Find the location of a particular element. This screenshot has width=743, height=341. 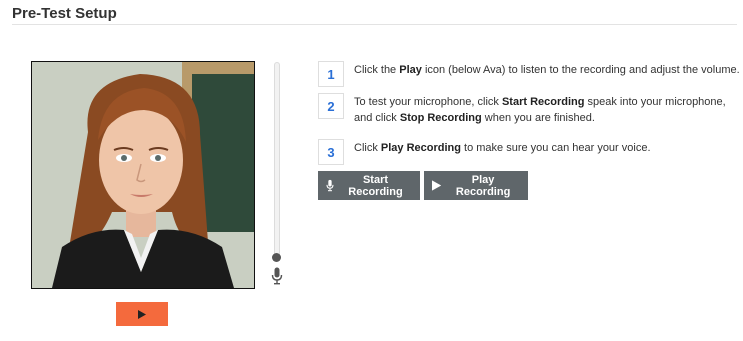

start-recording-label: Start Recording is located at coordinates (375, 185).